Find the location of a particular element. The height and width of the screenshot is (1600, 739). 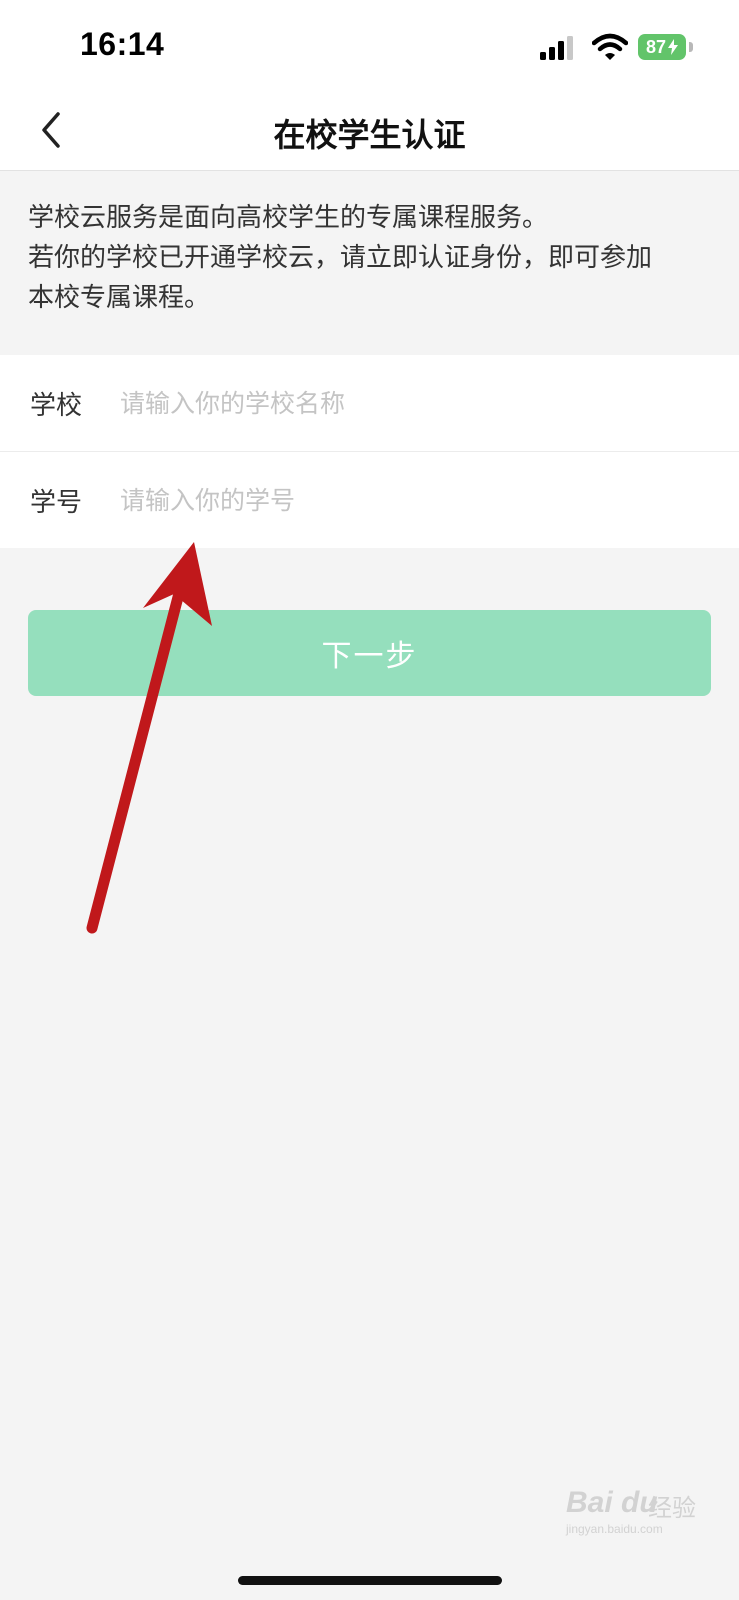

school-input is located at coordinates (429, 403).